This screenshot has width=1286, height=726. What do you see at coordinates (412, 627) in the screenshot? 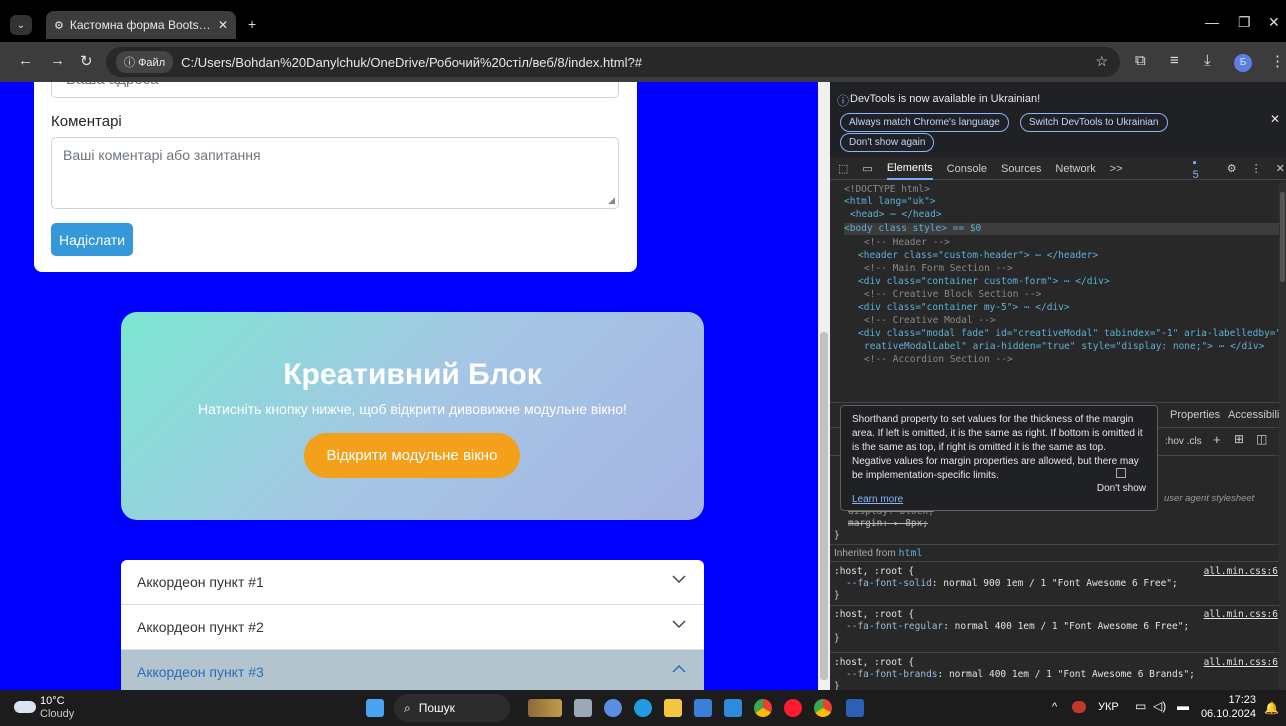
I see `accordion-item-2: Аккордеон пункт #2` at bounding box center [412, 627].